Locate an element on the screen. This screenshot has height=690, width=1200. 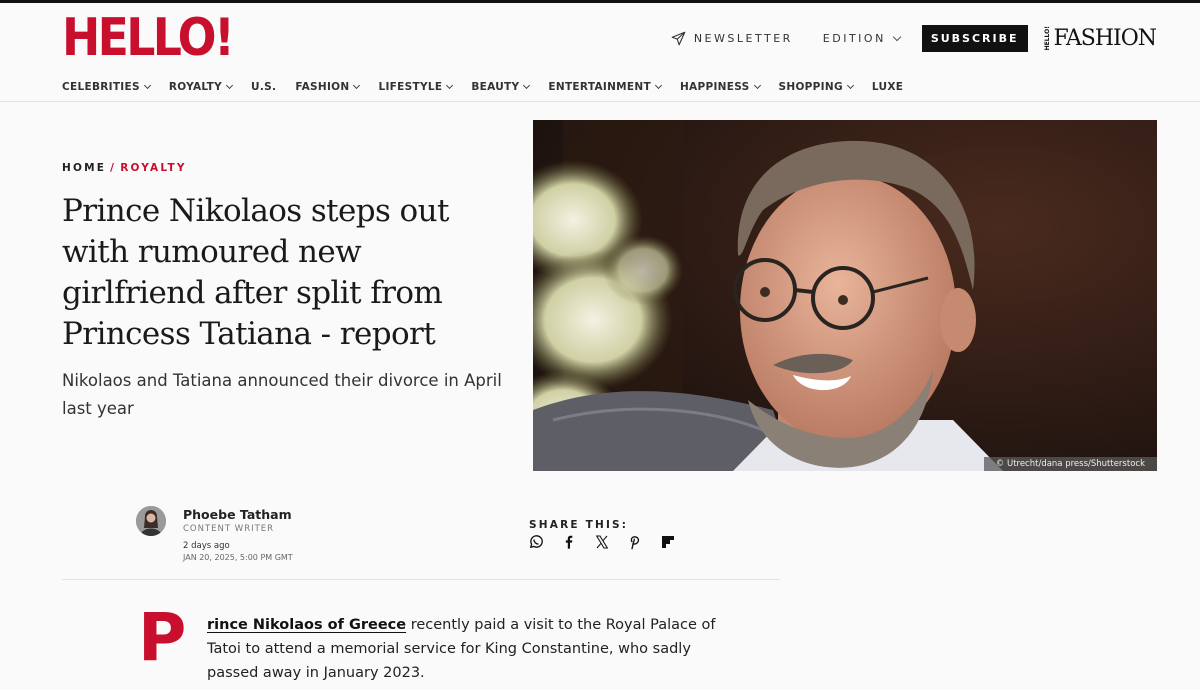
nav-item-label: SHOPPING is located at coordinates (810, 87).